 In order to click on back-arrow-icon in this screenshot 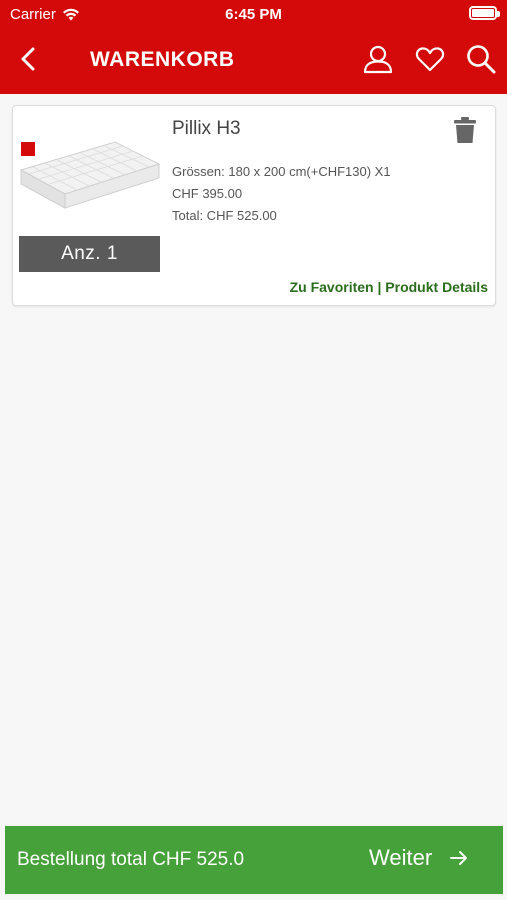, I will do `click(29, 59)`.